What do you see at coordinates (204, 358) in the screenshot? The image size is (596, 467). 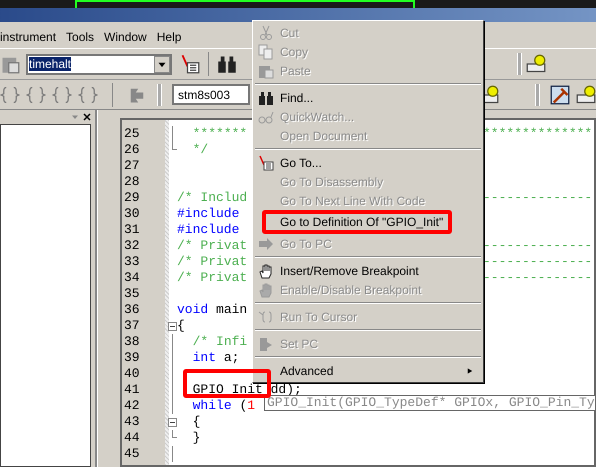 I see `code-text: int` at bounding box center [204, 358].